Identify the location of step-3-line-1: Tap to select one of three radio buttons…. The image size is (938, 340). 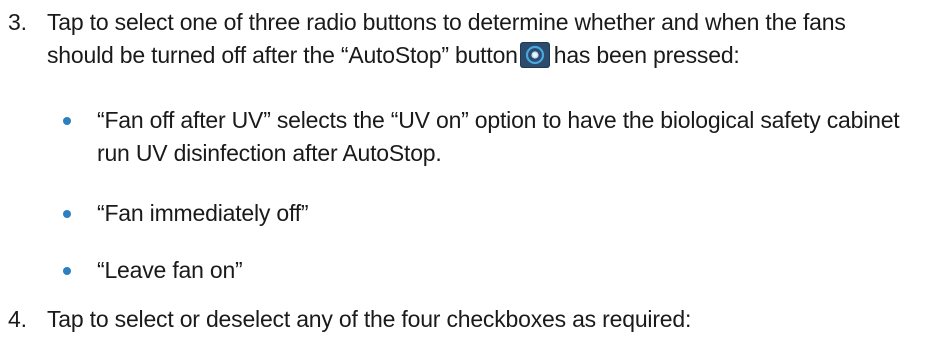
(446, 22).